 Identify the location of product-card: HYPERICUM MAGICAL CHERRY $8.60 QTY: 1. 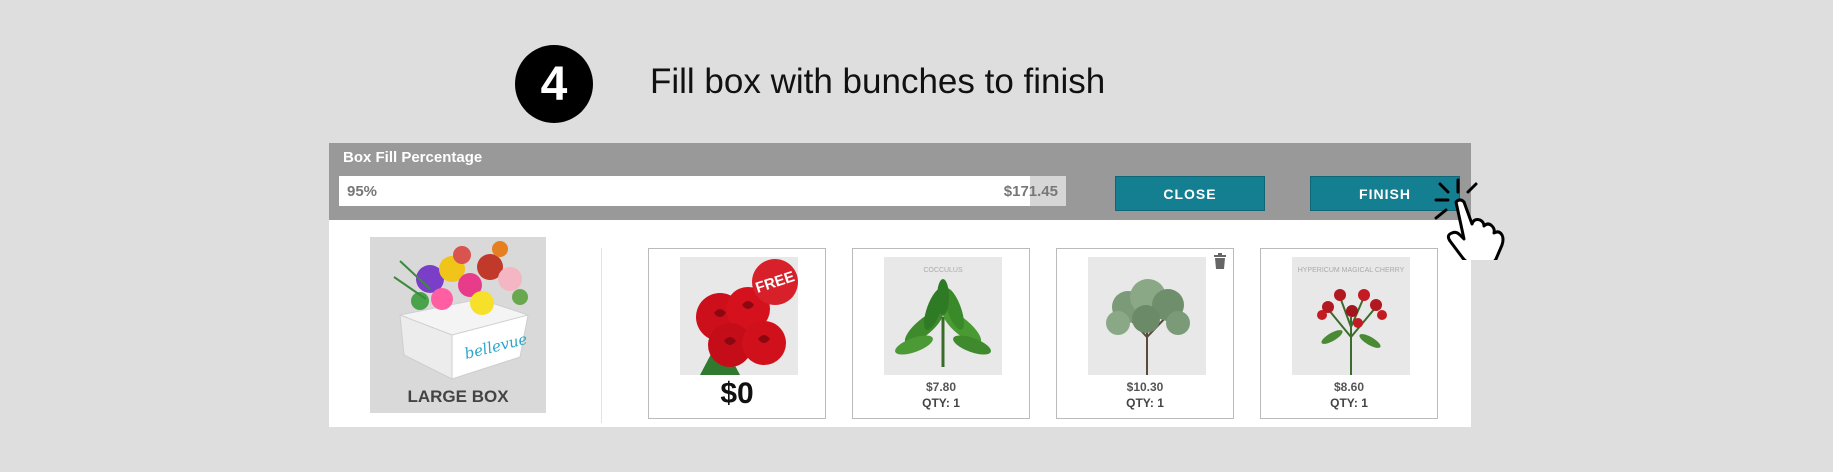
(1349, 333).